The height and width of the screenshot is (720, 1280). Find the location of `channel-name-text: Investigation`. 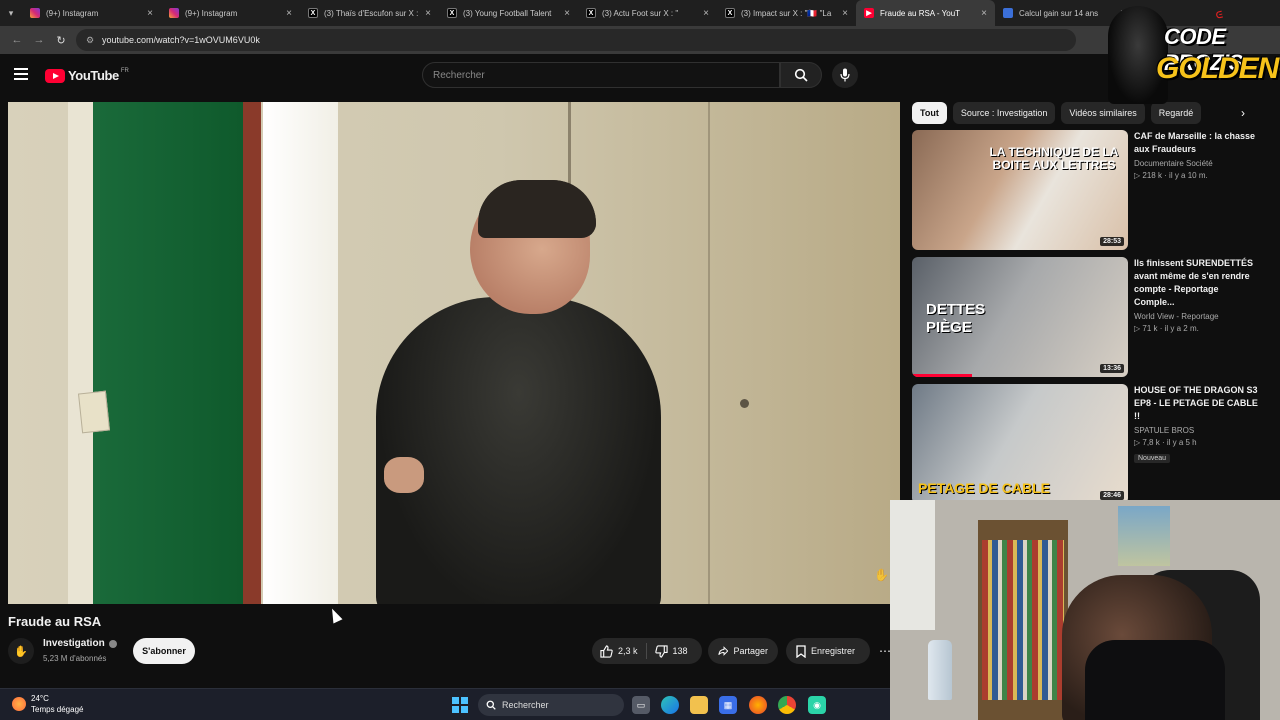

channel-name-text: Investigation is located at coordinates (74, 643).